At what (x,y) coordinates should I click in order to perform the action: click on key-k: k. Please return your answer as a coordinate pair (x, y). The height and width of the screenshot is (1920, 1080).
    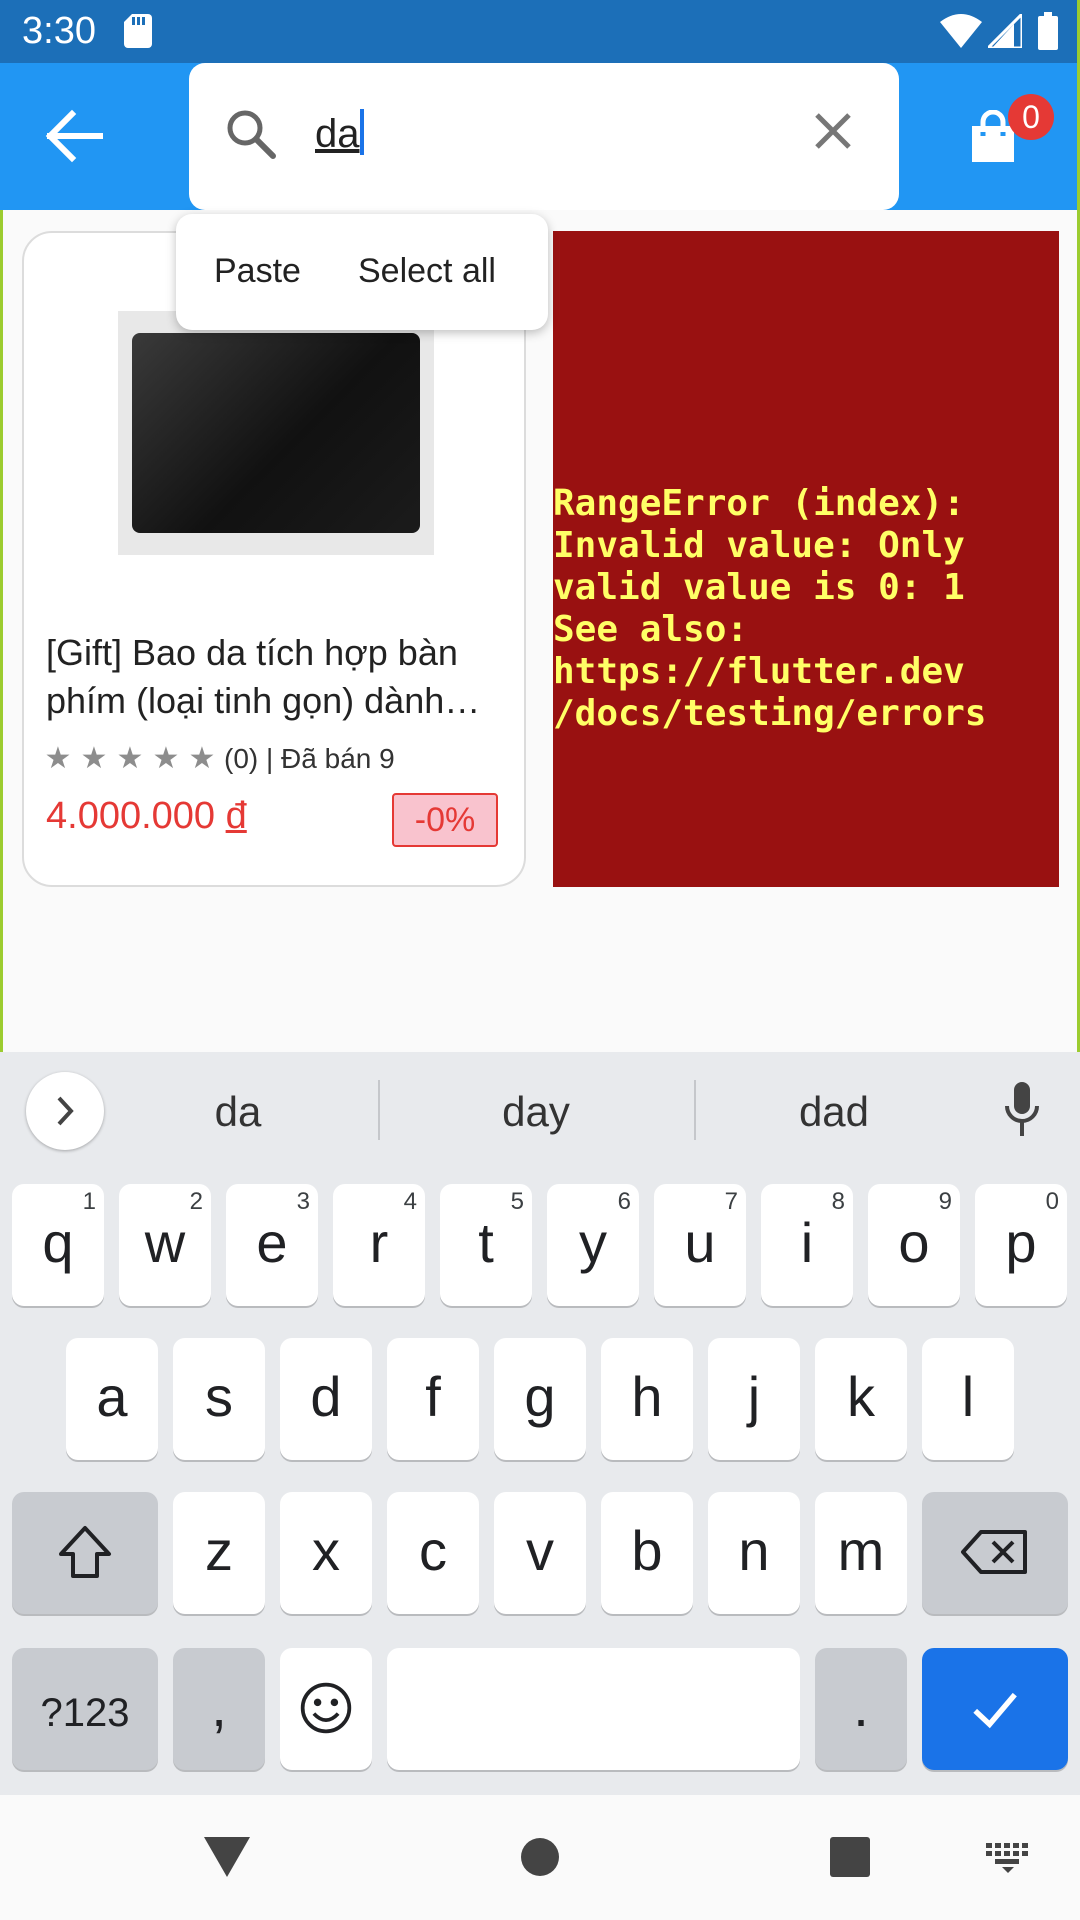
    Looking at the image, I should click on (861, 1399).